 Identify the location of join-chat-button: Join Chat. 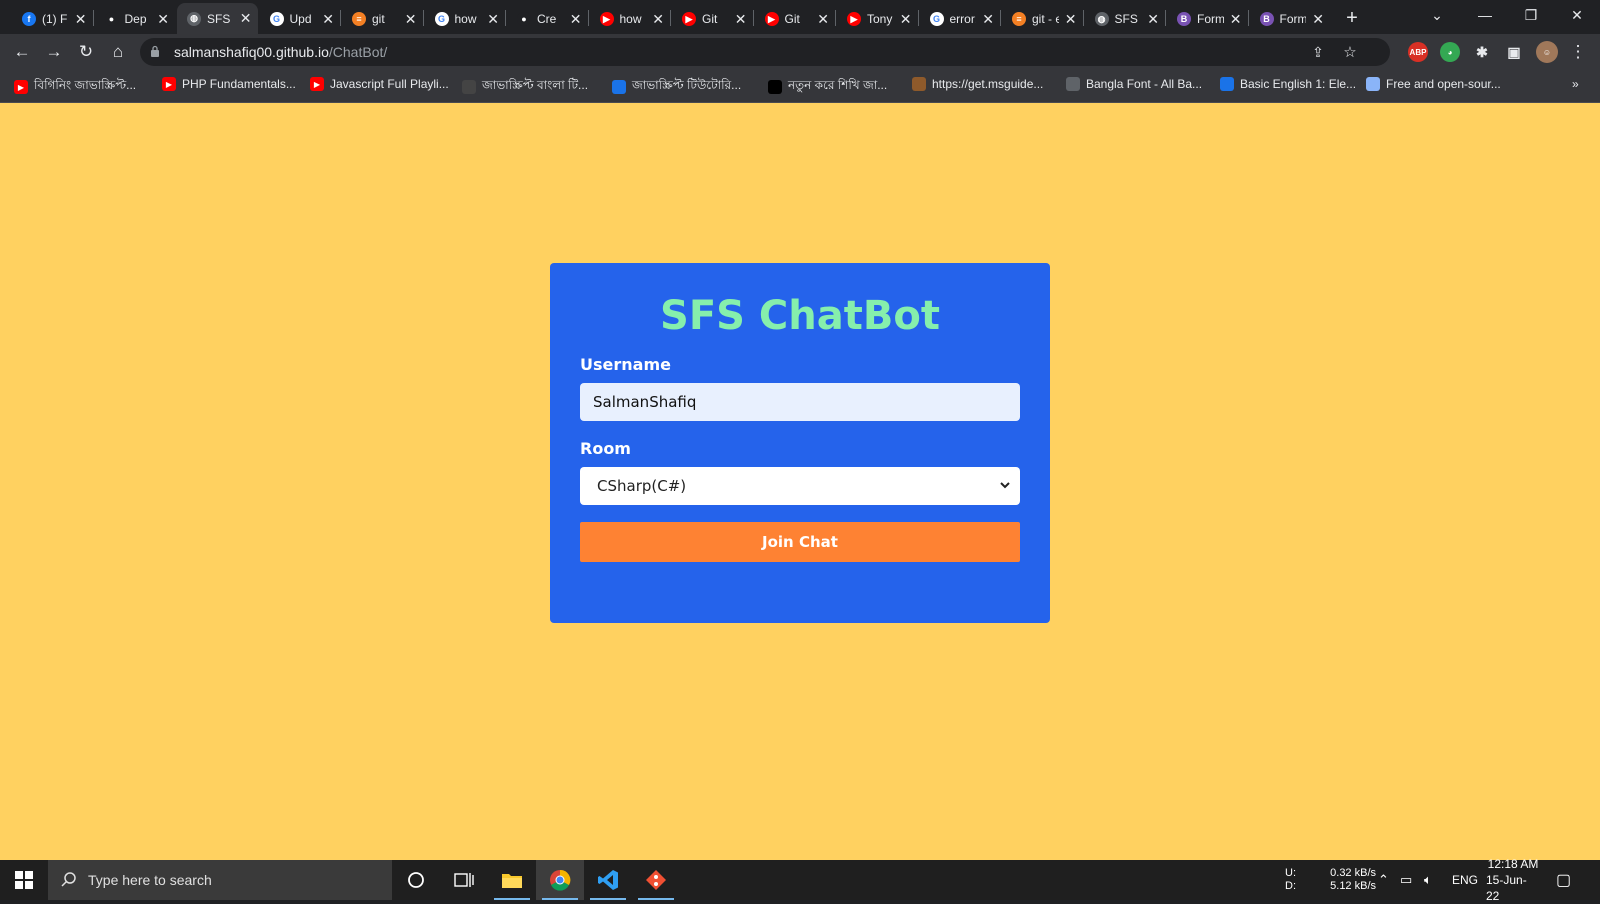
(800, 542).